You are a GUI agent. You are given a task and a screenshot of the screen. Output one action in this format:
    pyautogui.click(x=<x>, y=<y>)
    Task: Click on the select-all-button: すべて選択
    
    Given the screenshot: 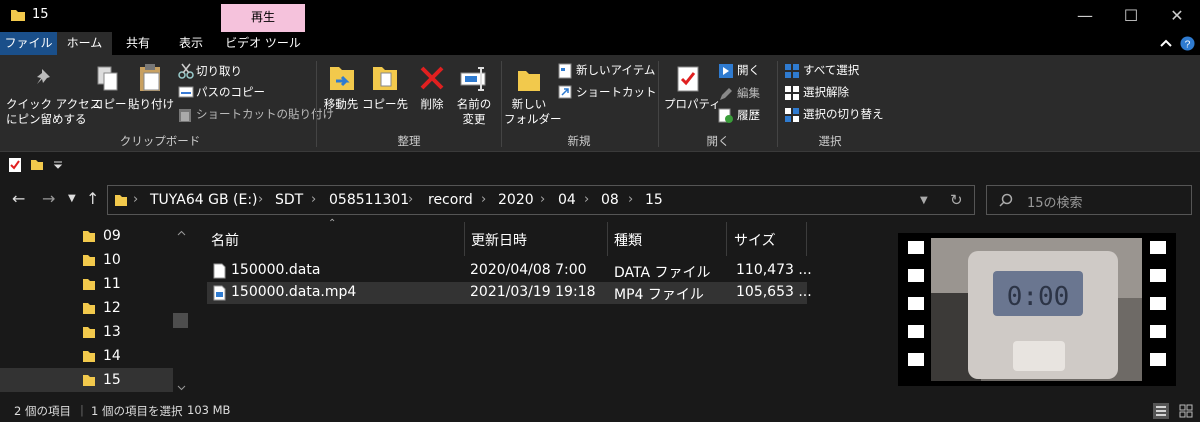 What is the action you would take?
    pyautogui.click(x=831, y=70)
    